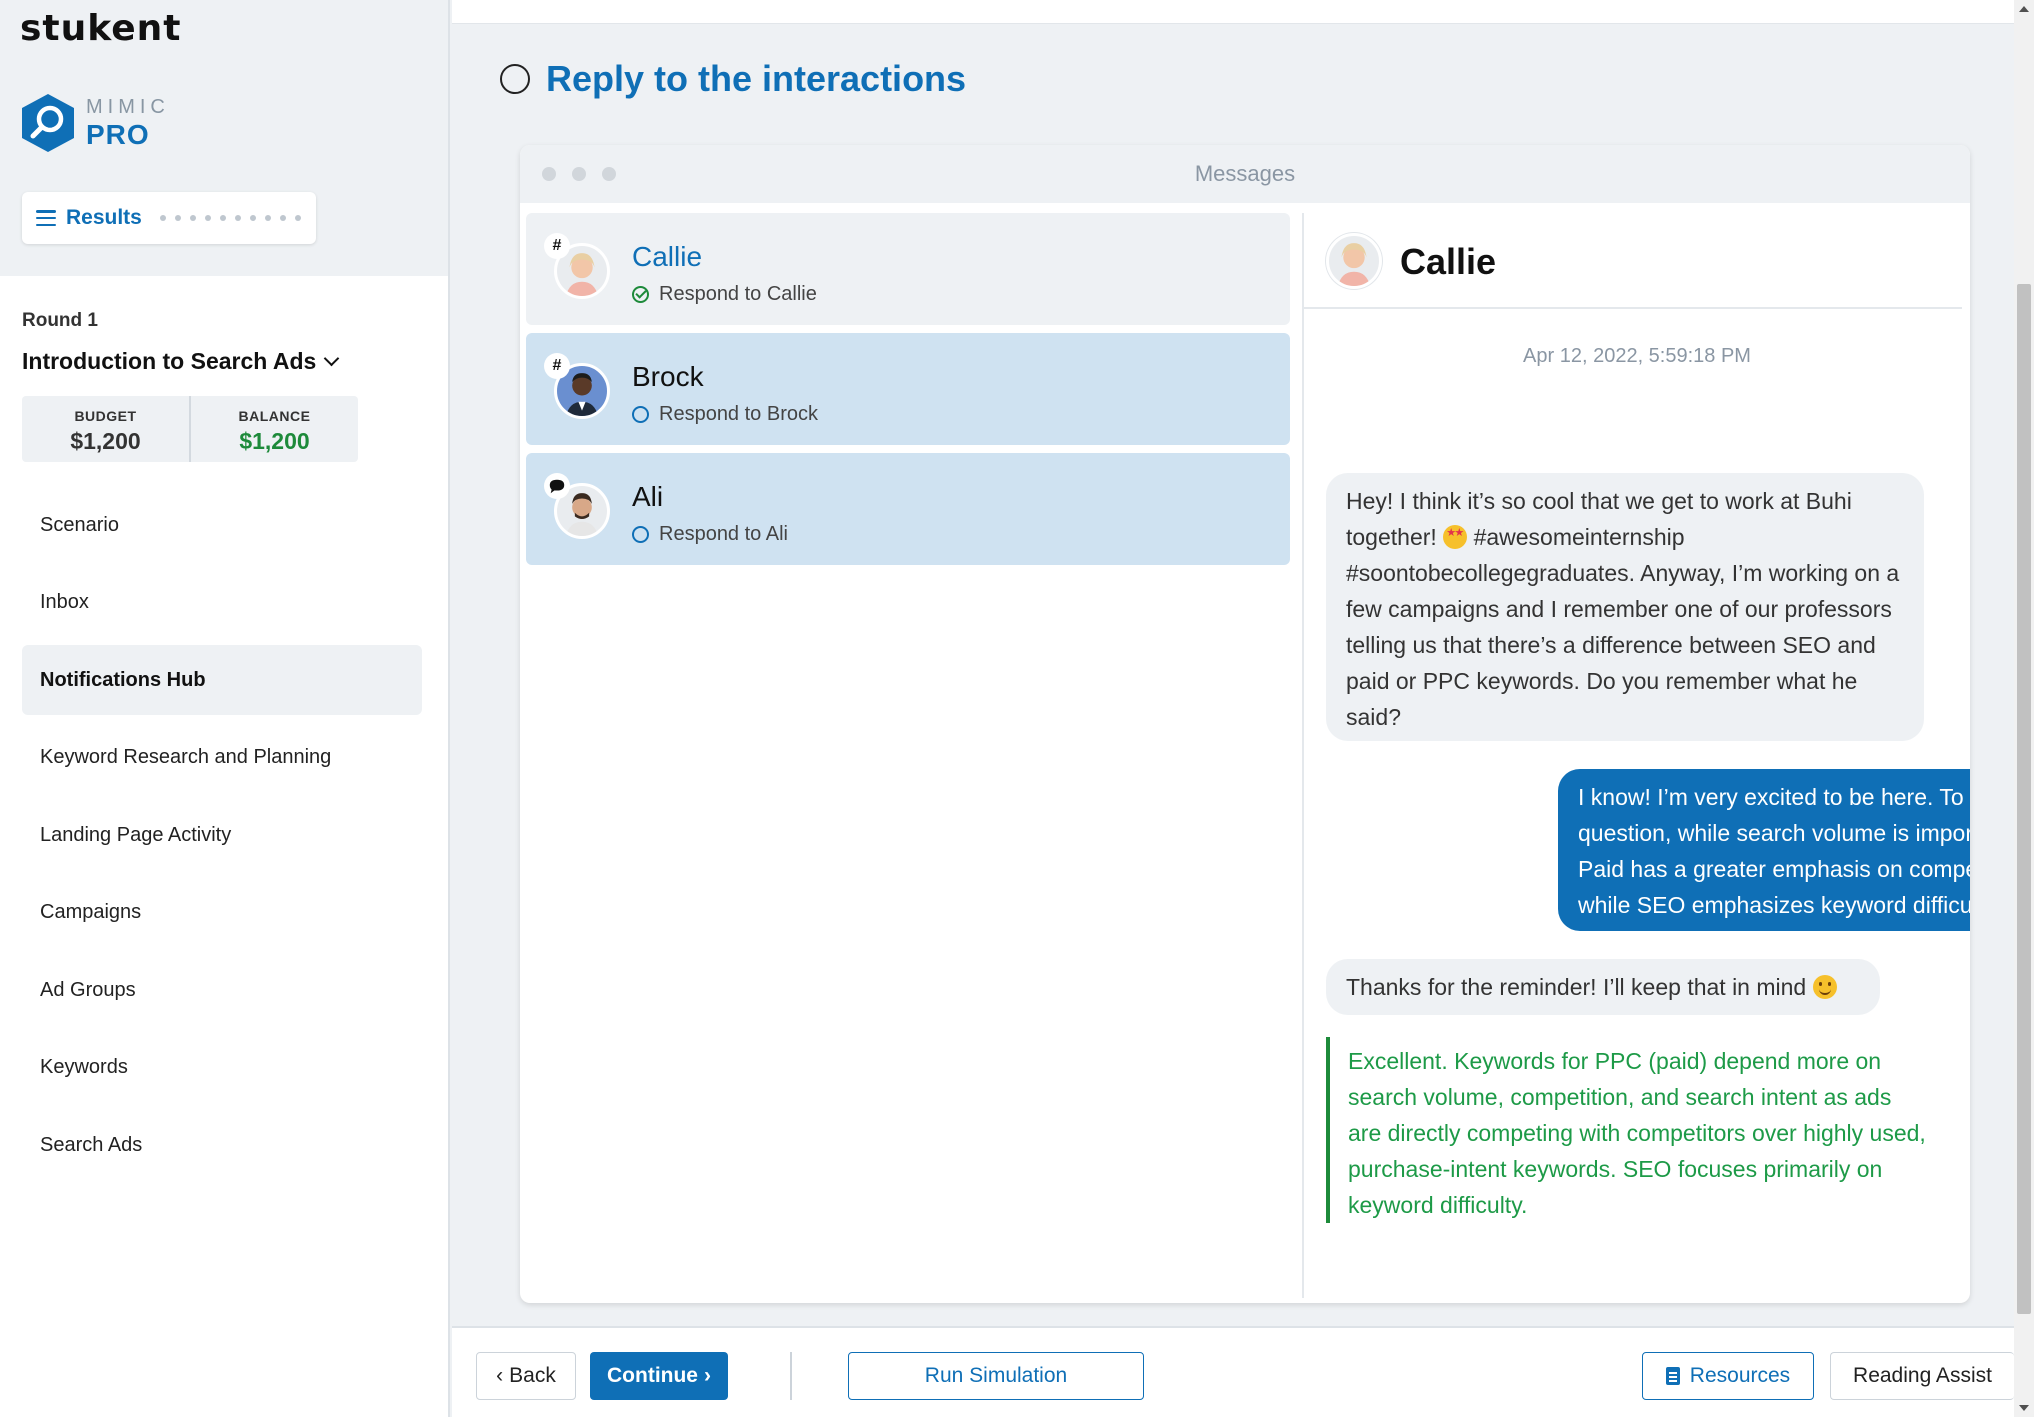 The image size is (2034, 1417). I want to click on thread-status: Respond to Ali, so click(710, 534).